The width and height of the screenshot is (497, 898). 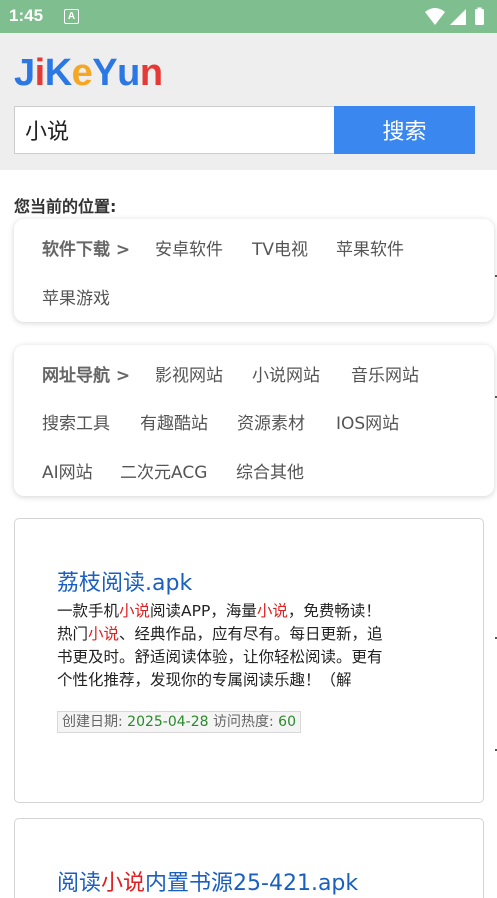 What do you see at coordinates (286, 373) in the screenshot?
I see `nav-novel-sites: 小说网站` at bounding box center [286, 373].